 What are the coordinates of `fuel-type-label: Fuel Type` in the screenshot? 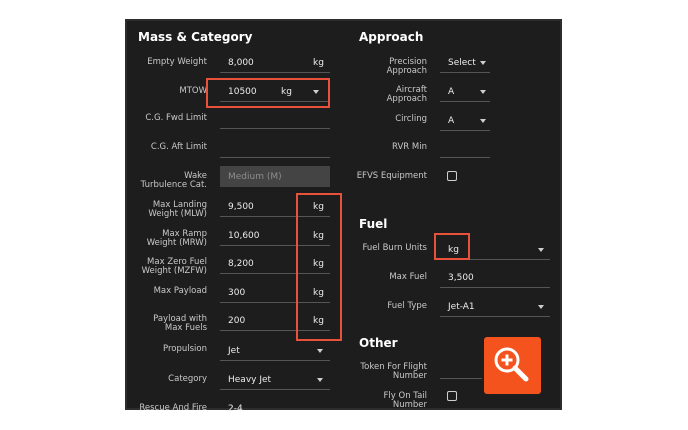 It's located at (407, 306).